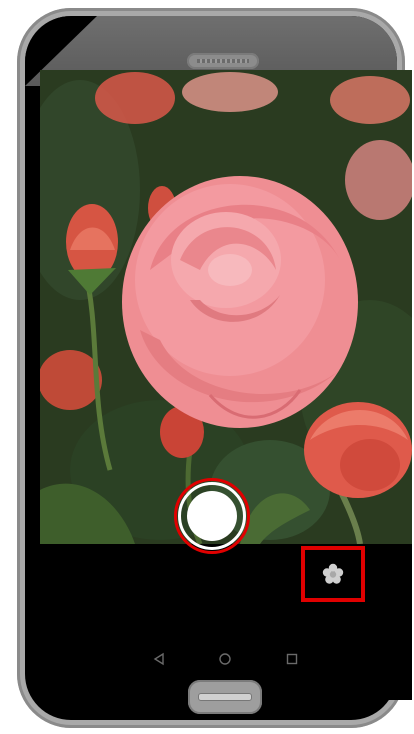  I want to click on earpiece-speaker, so click(223, 61).